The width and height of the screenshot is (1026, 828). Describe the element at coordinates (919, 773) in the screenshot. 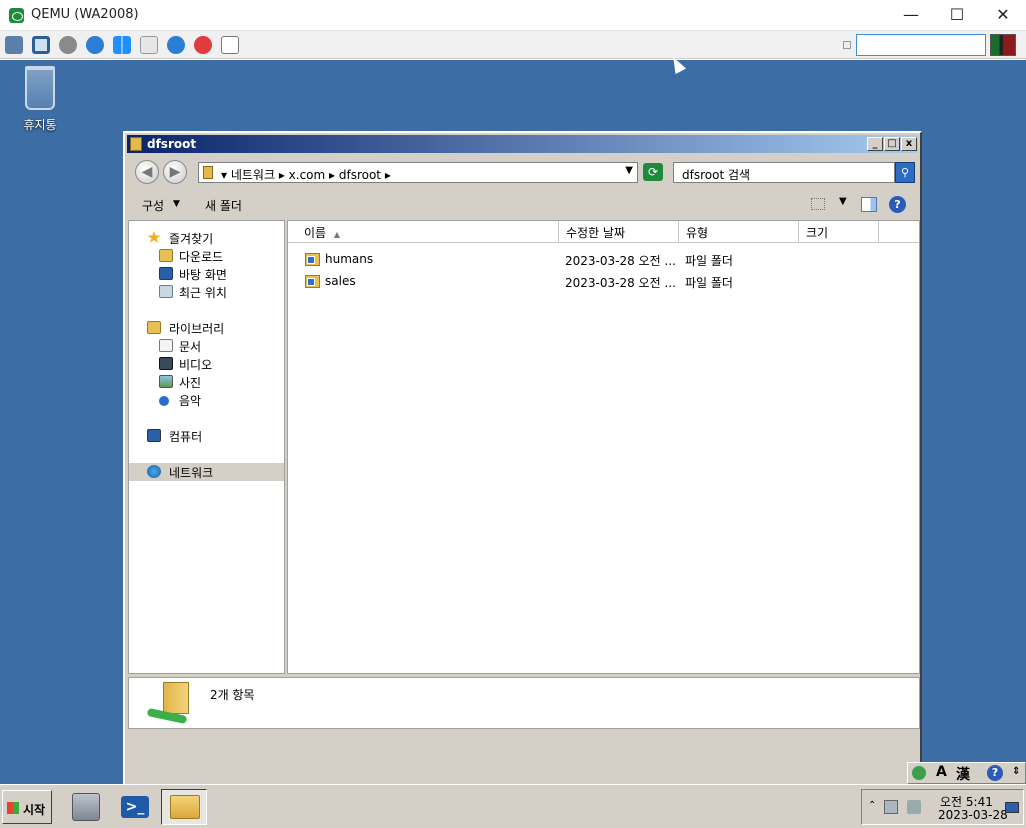

I see `ime-icon` at that location.